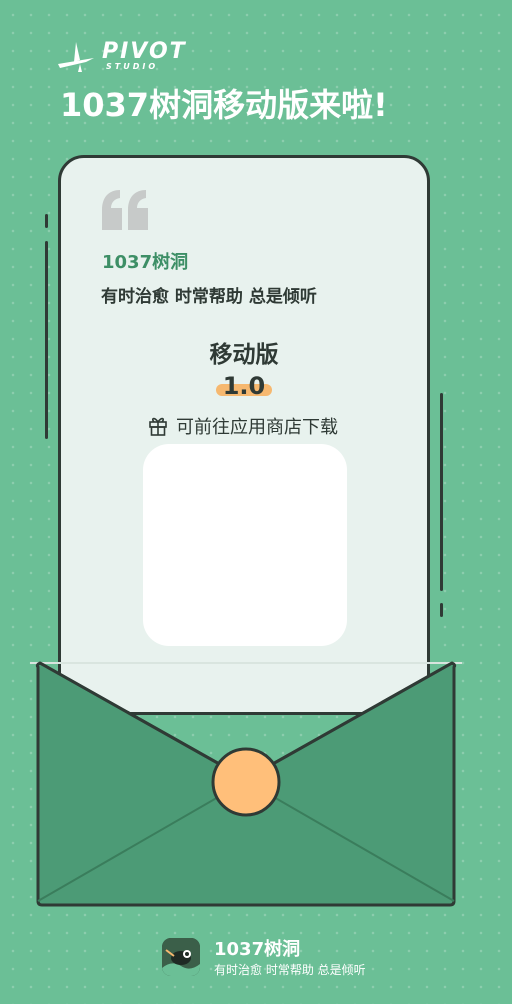 This screenshot has width=512, height=1004. What do you see at coordinates (158, 426) in the screenshot?
I see `gift-icon` at bounding box center [158, 426].